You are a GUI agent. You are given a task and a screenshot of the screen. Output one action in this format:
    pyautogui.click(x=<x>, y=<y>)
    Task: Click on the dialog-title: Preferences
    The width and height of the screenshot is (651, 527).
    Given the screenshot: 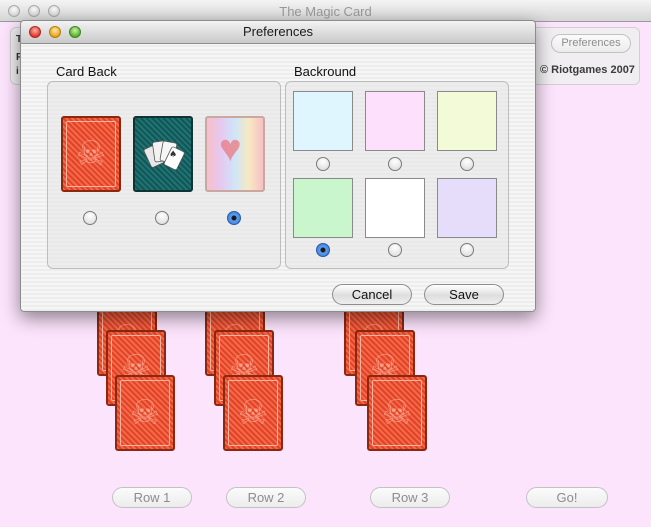 What is the action you would take?
    pyautogui.click(x=278, y=31)
    